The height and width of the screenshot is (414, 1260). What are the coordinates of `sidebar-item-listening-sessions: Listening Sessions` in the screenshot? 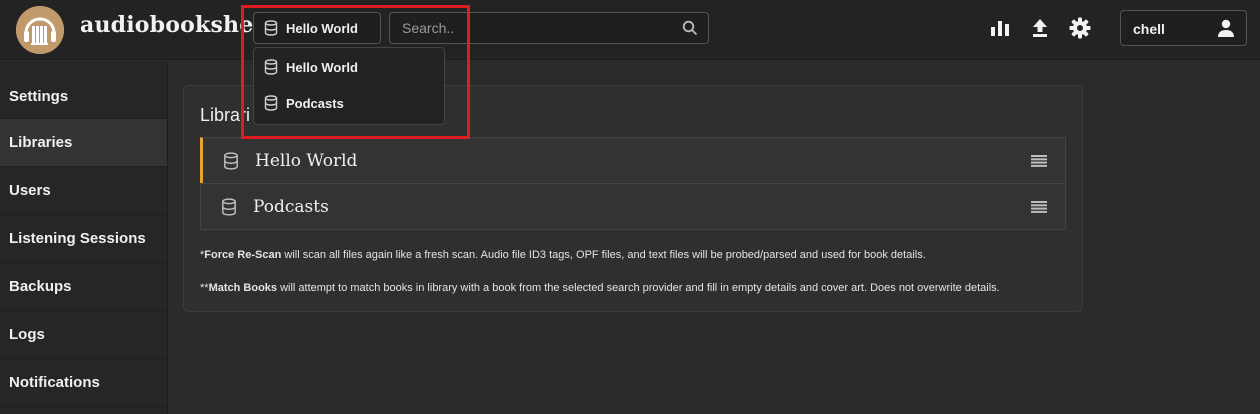 It's located at (83, 239).